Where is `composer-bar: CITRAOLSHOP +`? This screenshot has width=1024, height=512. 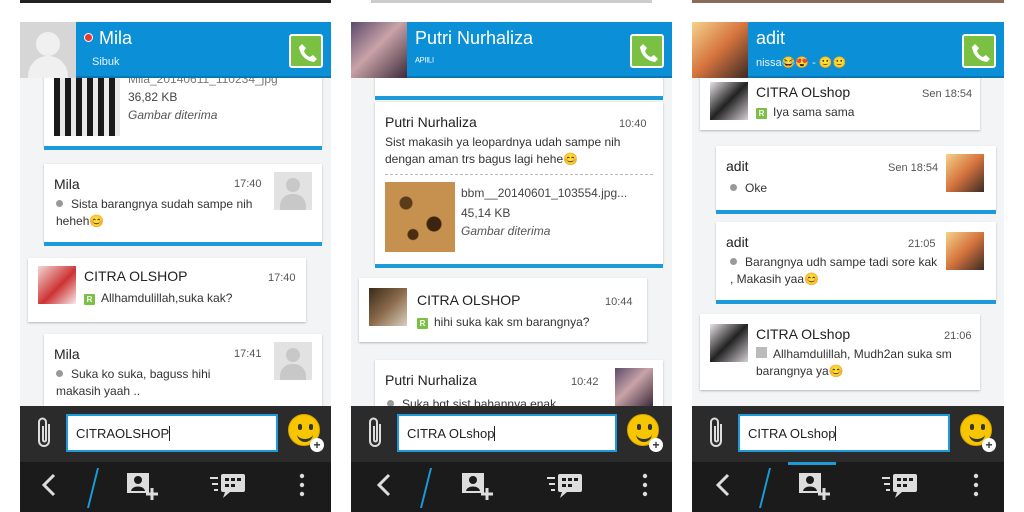
composer-bar: CITRAOLSHOP + is located at coordinates (175, 434).